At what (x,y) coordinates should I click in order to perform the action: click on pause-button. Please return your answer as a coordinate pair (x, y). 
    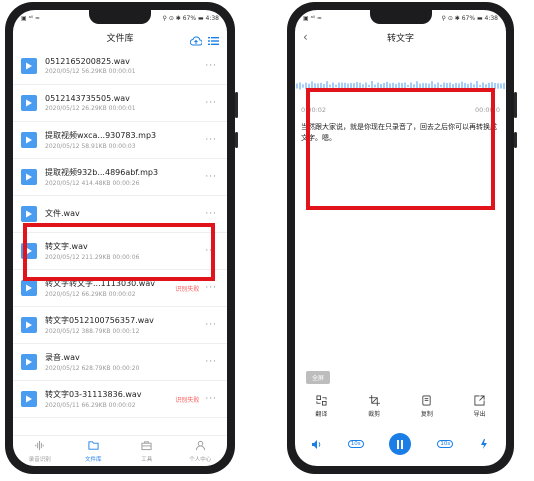
    Looking at the image, I should click on (400, 444).